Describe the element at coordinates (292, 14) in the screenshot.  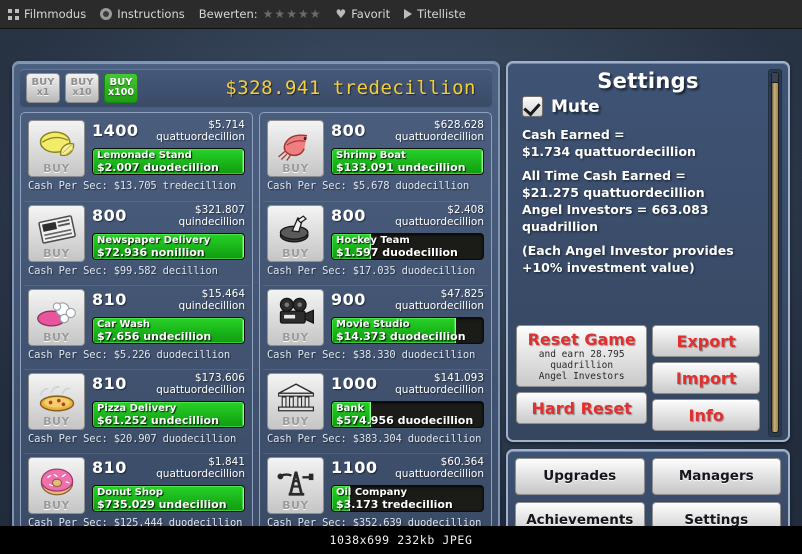
I see `star-rating-icon: ★★★★★` at that location.